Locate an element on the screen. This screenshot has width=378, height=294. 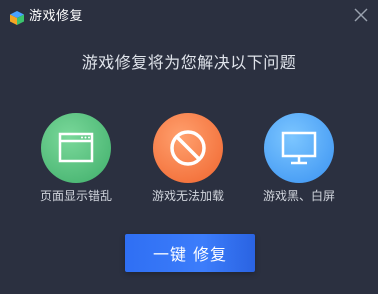
fix-button-label: 一键 修复 is located at coordinates (190, 254).